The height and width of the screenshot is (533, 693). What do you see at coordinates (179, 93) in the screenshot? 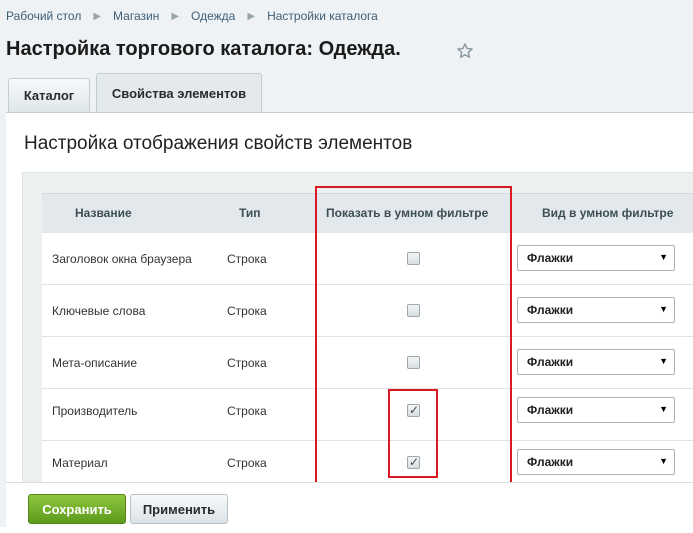
I see `tab-element-properties: Свойства элементов` at bounding box center [179, 93].